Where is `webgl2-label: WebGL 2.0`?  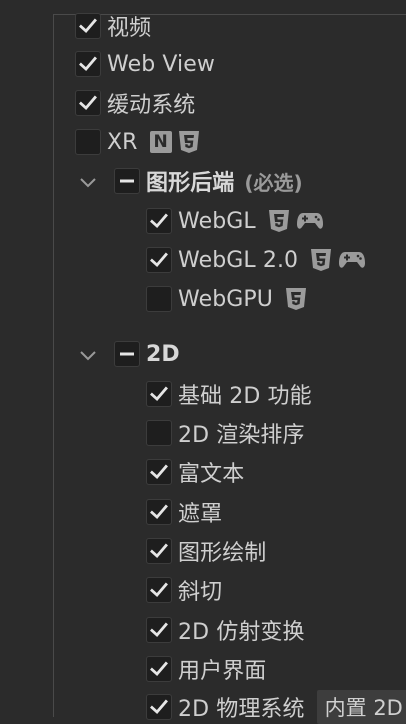 webgl2-label: WebGL 2.0 is located at coordinates (238, 260).